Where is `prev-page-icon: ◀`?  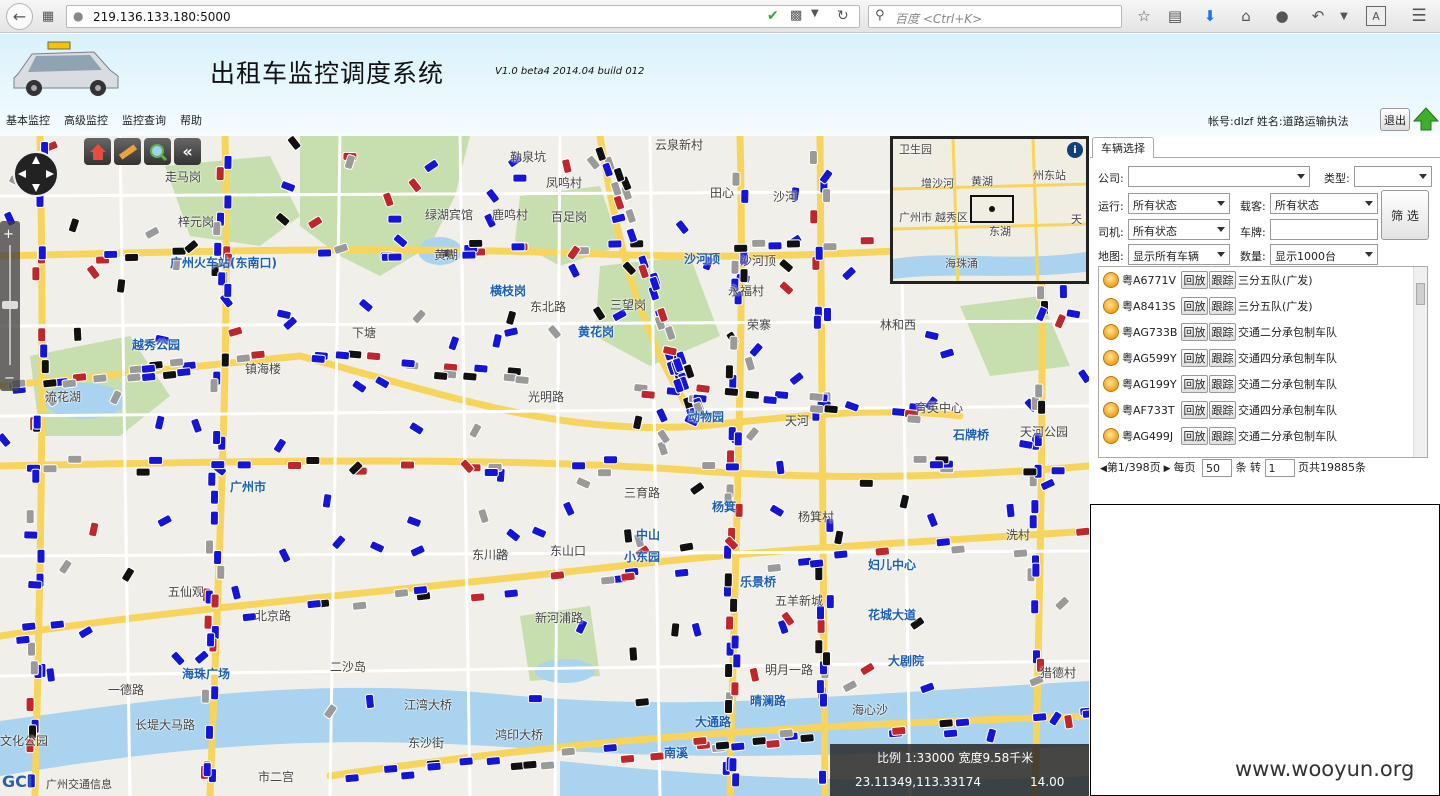
prev-page-icon: ◀ is located at coordinates (1103, 469).